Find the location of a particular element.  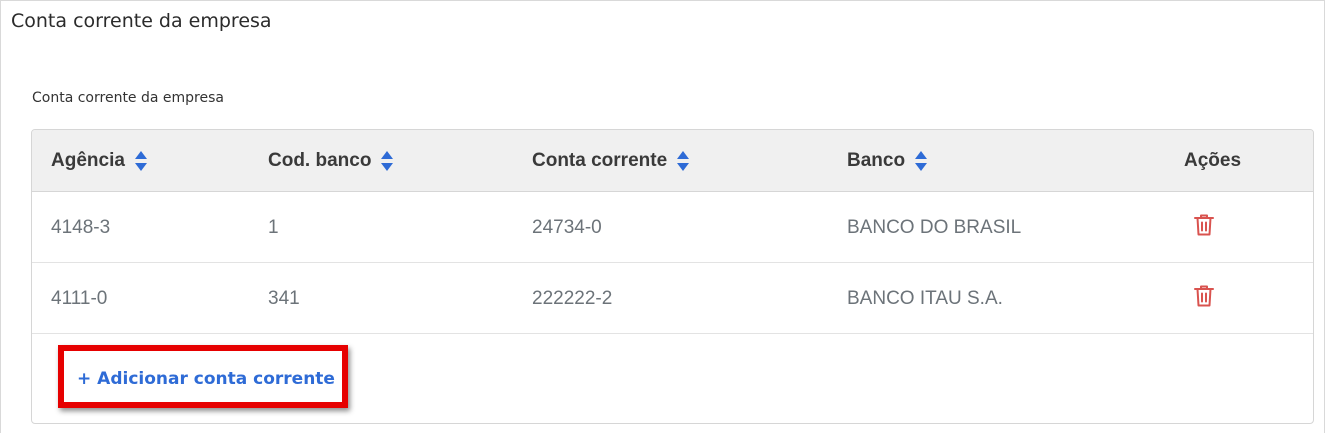

header-cod-banco-label: Cod. banco is located at coordinates (320, 160).